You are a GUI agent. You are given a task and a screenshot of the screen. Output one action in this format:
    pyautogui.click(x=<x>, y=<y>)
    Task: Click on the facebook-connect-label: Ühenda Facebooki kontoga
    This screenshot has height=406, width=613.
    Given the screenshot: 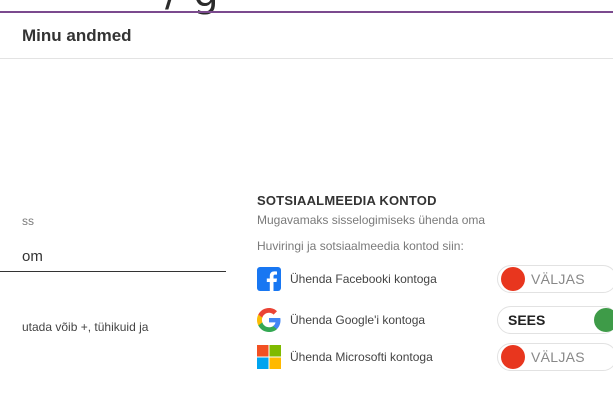 What is the action you would take?
    pyautogui.click(x=363, y=279)
    